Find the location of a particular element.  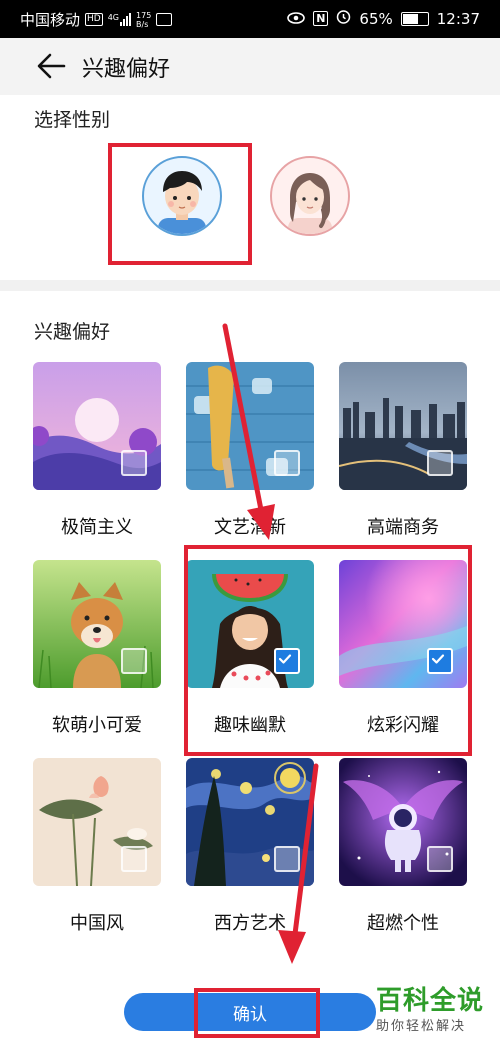

label-minimalism: 极简主义 is located at coordinates (97, 527).